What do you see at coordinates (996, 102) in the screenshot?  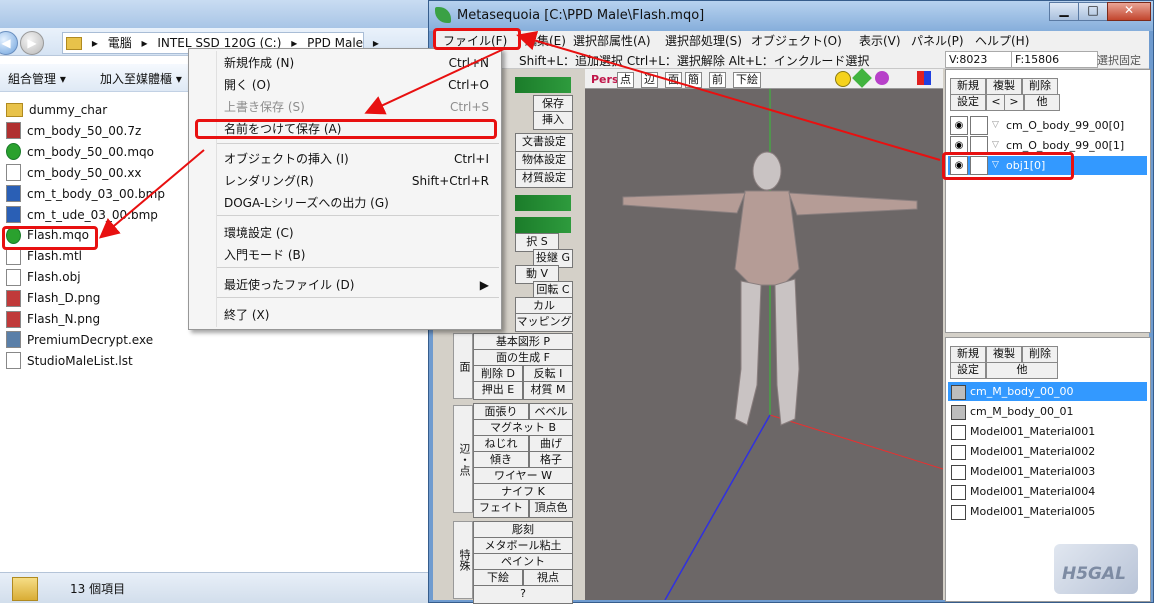 I see `object-panel-button: <` at bounding box center [996, 102].